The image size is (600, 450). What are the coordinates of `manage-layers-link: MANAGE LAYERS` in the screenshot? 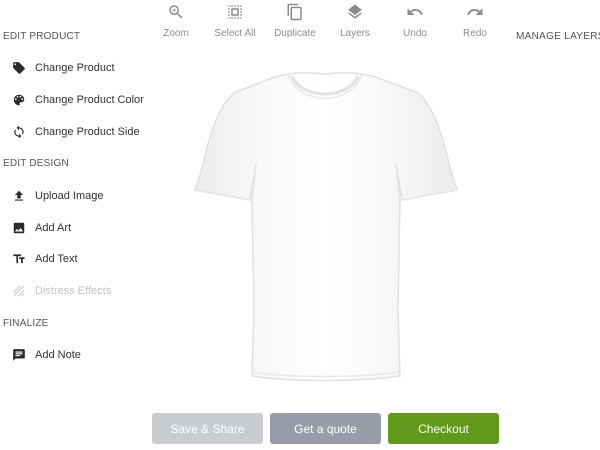 It's located at (558, 36).